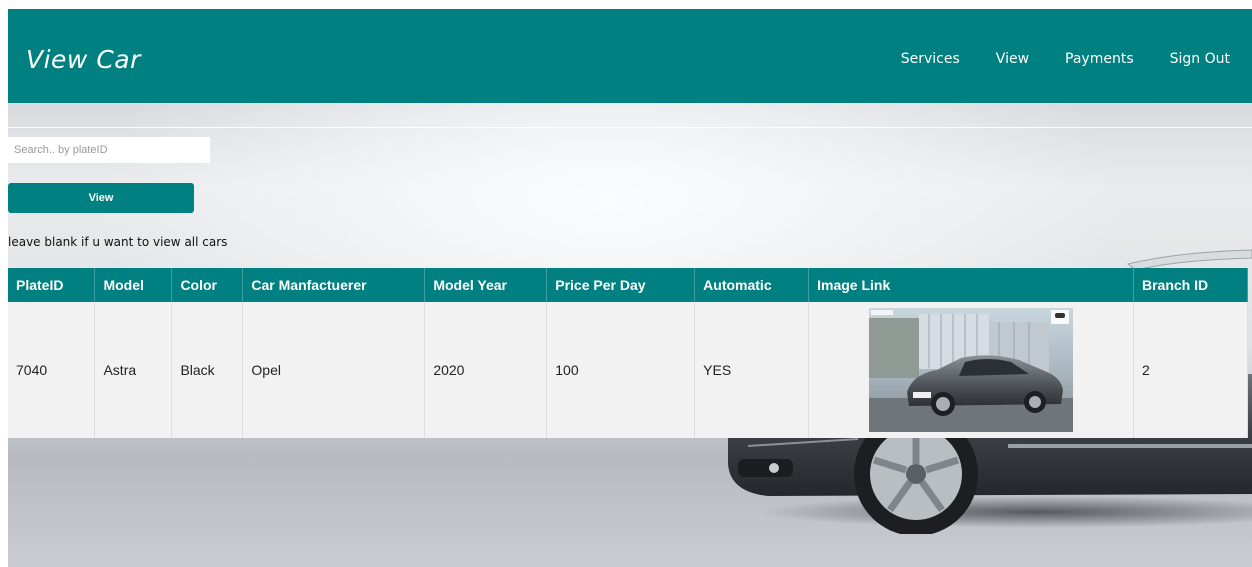 Image resolution: width=1252 pixels, height=567 pixels. Describe the element at coordinates (1012, 59) in the screenshot. I see `nav-link-view: View` at that location.